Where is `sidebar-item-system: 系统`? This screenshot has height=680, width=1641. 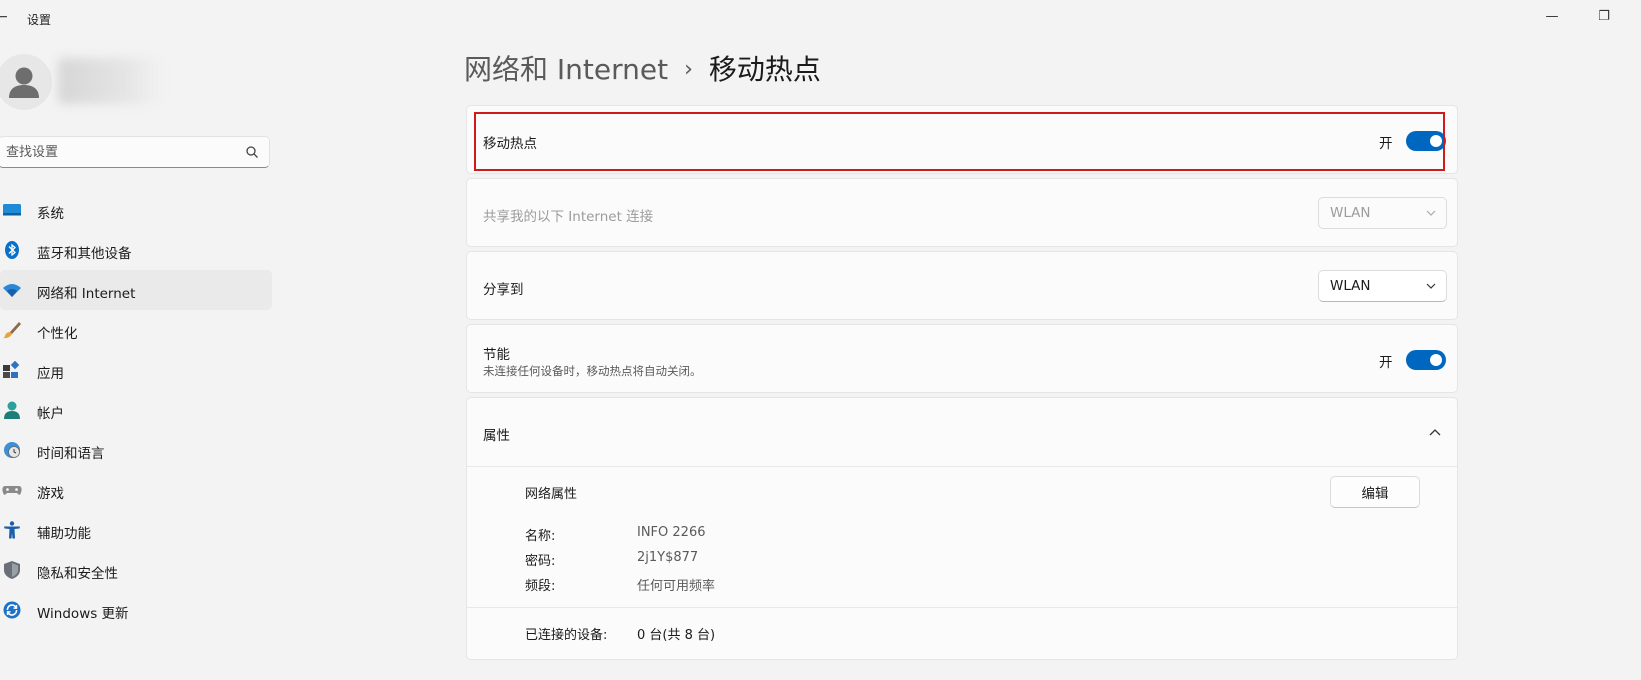
sidebar-item-system: 系统 is located at coordinates (136, 210).